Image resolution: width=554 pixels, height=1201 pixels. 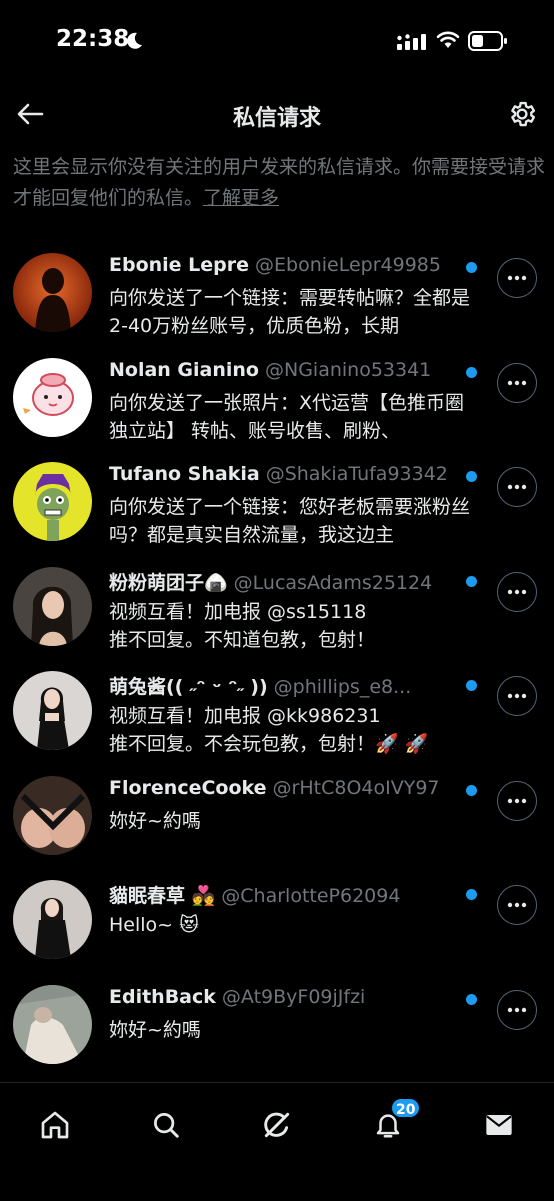 What do you see at coordinates (134, 43) in the screenshot?
I see `moon-icon` at bounding box center [134, 43].